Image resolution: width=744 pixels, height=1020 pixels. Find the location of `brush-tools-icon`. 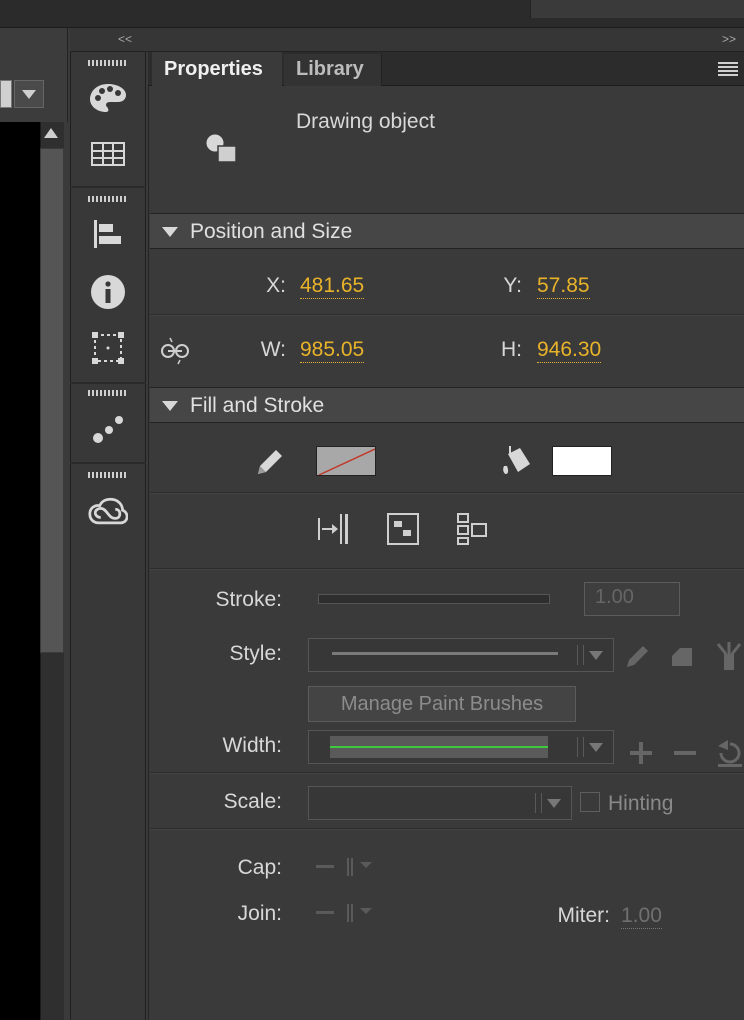

brush-tools-icon is located at coordinates (728, 656).